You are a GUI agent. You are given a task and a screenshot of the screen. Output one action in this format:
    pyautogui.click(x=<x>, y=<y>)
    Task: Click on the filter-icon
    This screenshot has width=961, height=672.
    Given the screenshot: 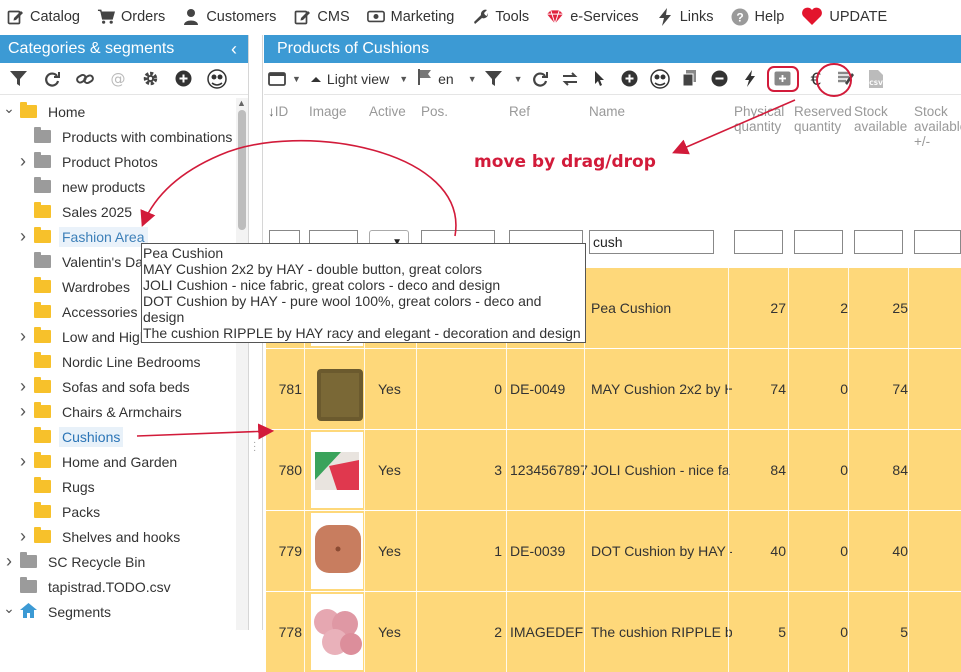 What is the action you would take?
    pyautogui.click(x=18, y=79)
    